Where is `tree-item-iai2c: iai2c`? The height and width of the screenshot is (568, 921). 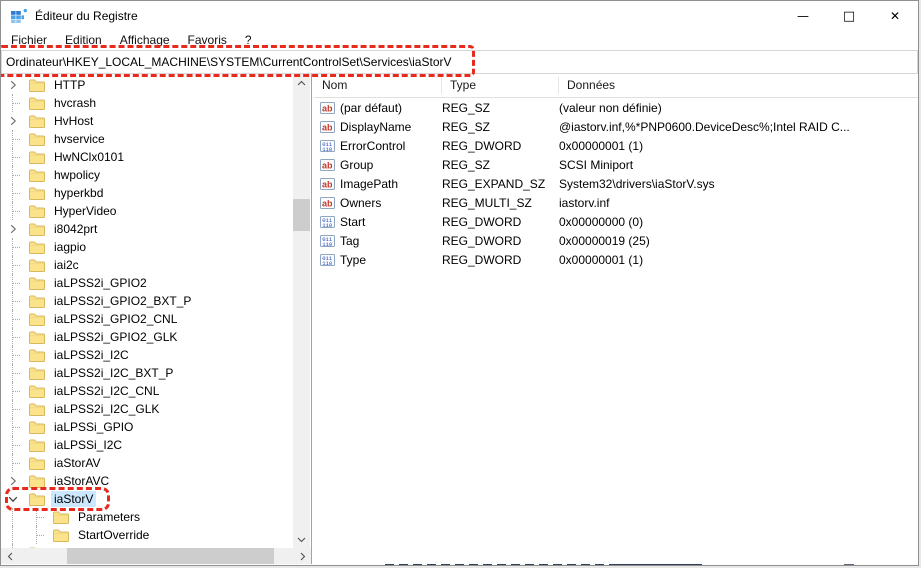 tree-item-iai2c: iai2c is located at coordinates (147, 265).